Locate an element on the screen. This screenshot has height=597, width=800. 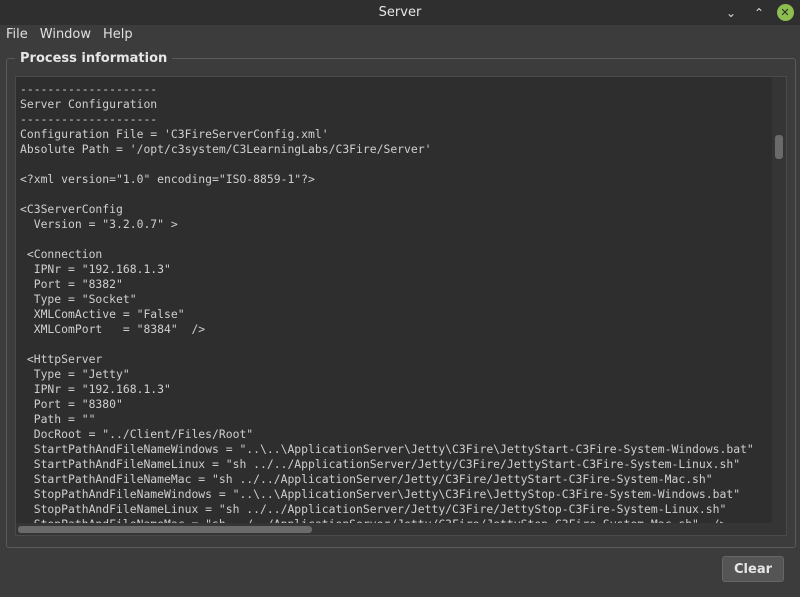
menu-file: File is located at coordinates (17, 34).